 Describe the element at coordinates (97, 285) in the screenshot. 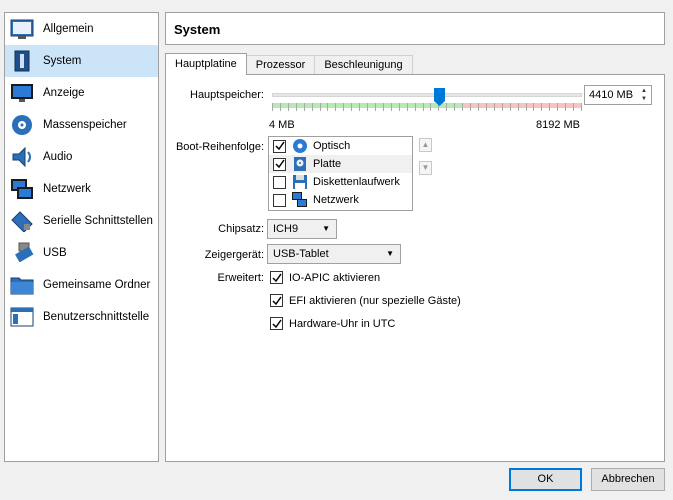

I see `sidebar-item-label: Gemeinsame Ordner` at that location.